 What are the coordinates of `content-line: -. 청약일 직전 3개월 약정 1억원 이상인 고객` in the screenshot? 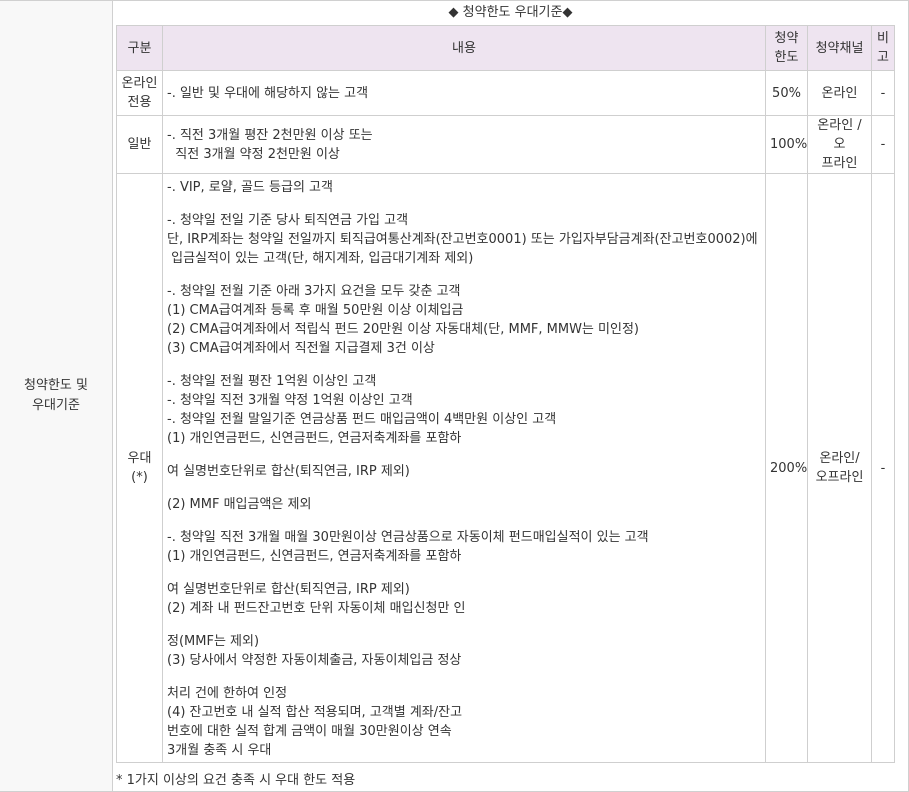 It's located at (290, 400).